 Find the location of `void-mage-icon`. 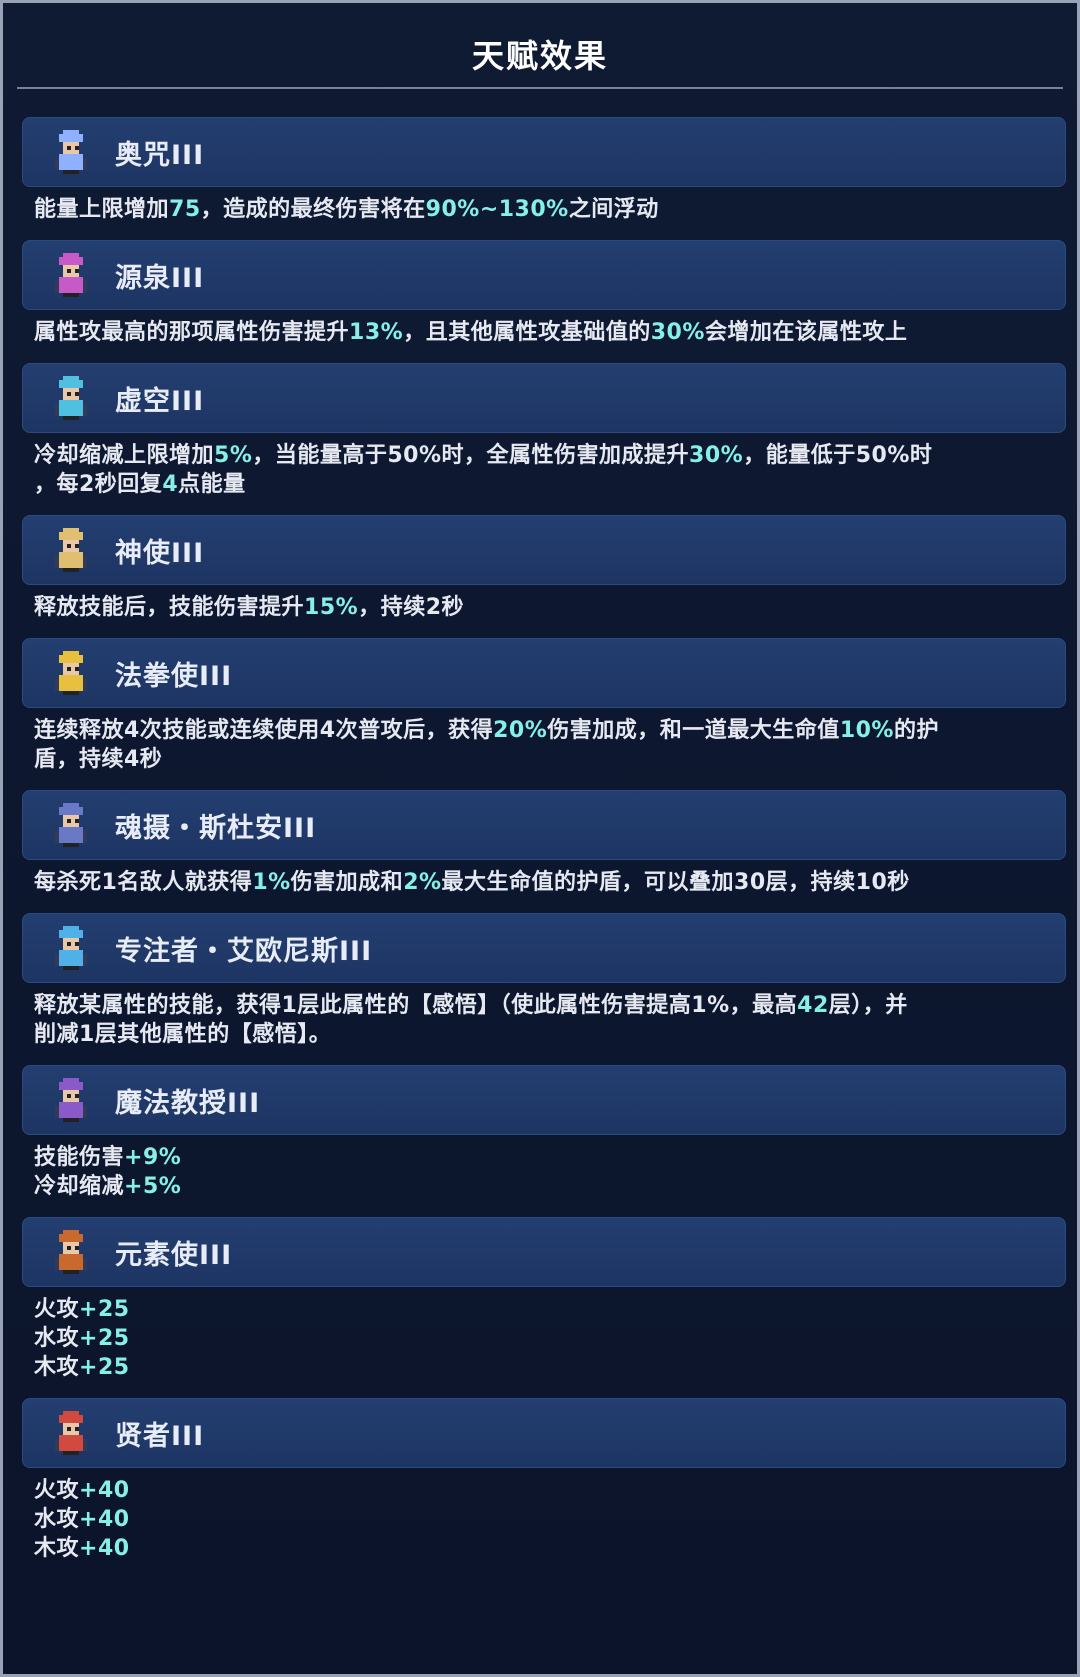

void-mage-icon is located at coordinates (71, 398).